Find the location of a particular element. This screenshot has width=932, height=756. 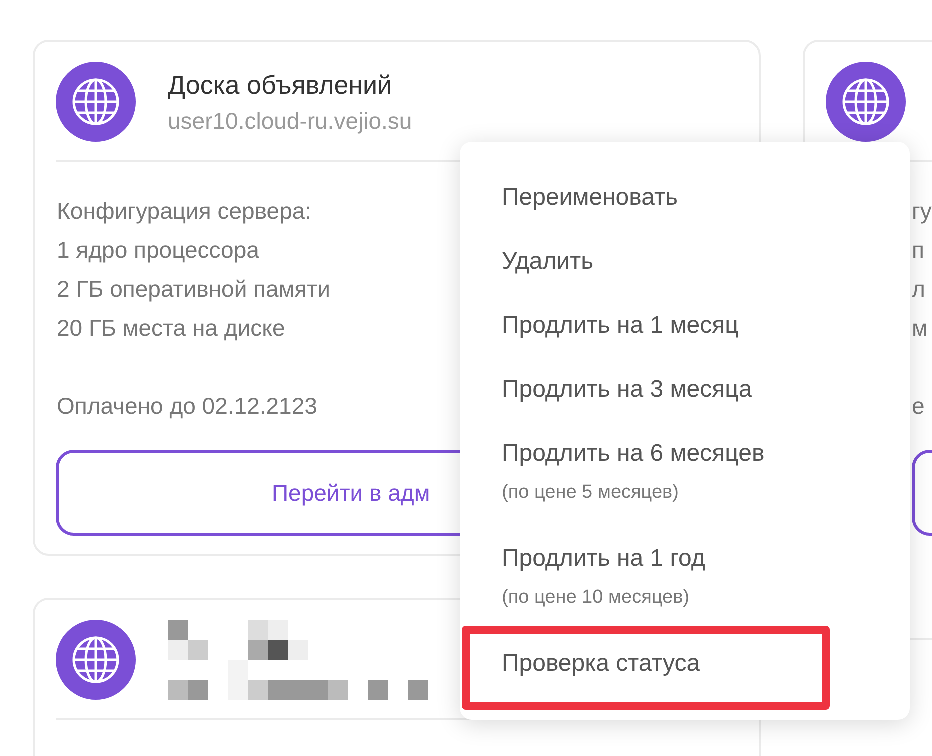

config-line: м is located at coordinates (920, 328).